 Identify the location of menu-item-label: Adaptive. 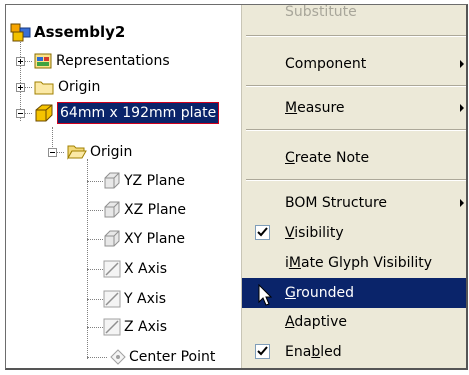
(316, 322).